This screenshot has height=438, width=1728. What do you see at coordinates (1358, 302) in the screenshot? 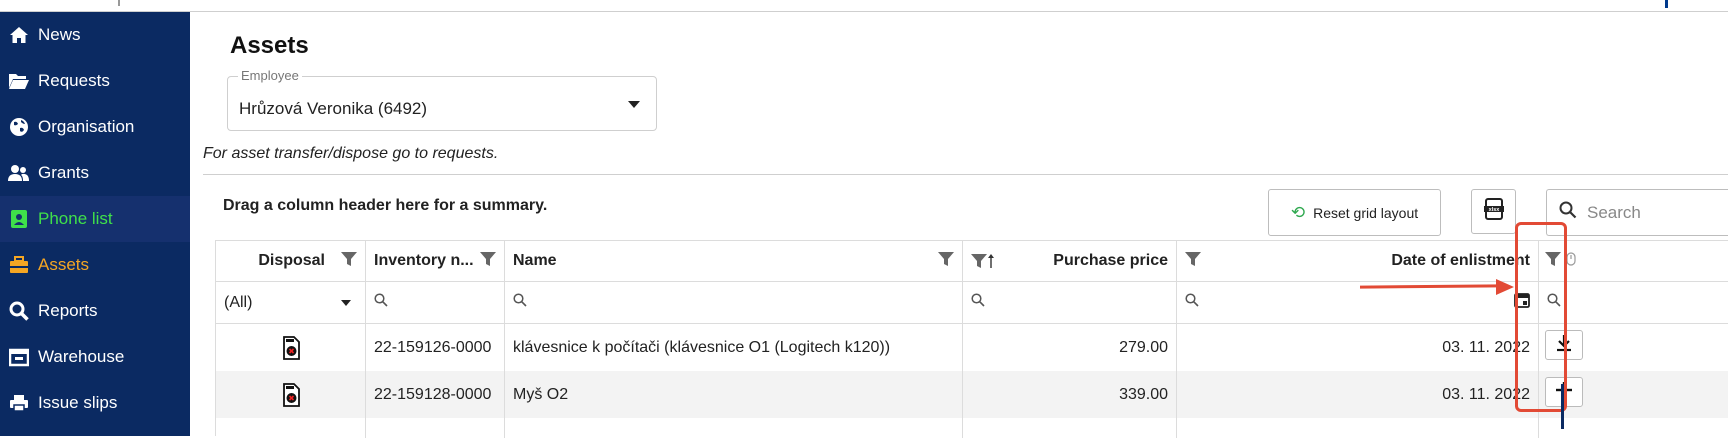
I see `date-filter-input` at bounding box center [1358, 302].